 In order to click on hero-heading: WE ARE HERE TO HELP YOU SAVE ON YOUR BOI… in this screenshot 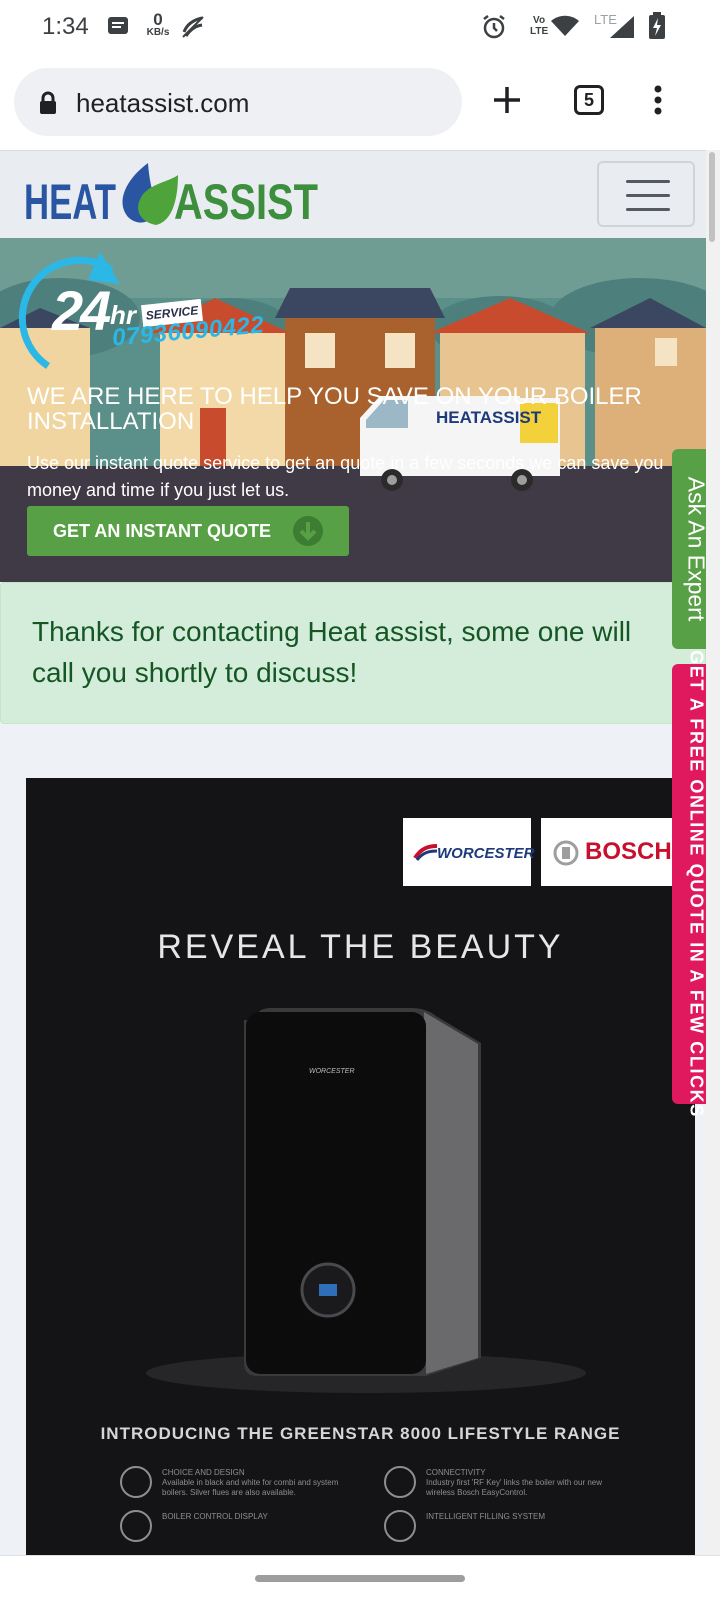, I will do `click(334, 409)`.